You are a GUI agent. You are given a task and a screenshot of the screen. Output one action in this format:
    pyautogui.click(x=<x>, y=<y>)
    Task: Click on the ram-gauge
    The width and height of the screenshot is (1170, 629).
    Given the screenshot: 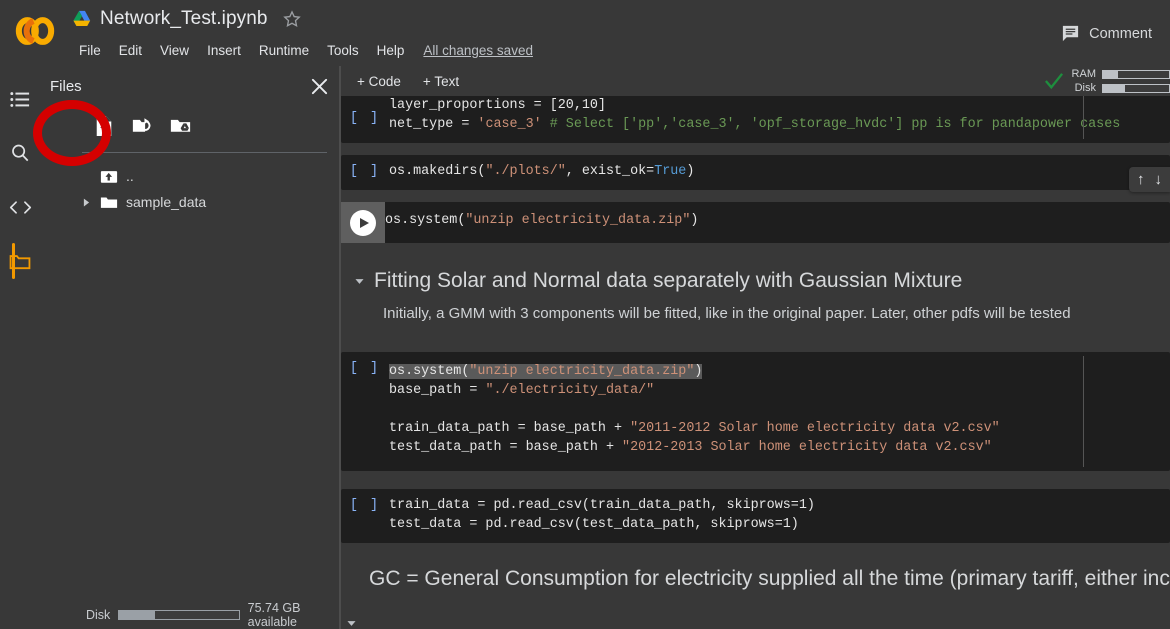 What is the action you would take?
    pyautogui.click(x=1136, y=74)
    